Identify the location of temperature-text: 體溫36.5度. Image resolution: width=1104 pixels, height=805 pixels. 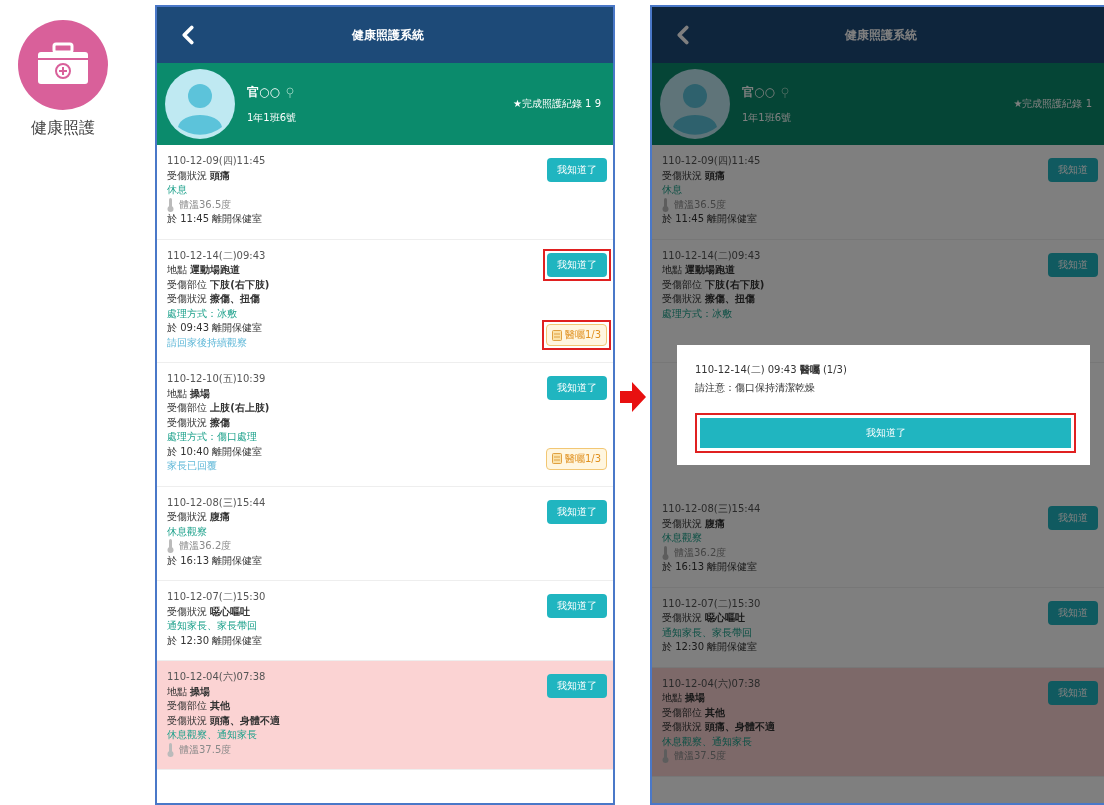
(205, 204).